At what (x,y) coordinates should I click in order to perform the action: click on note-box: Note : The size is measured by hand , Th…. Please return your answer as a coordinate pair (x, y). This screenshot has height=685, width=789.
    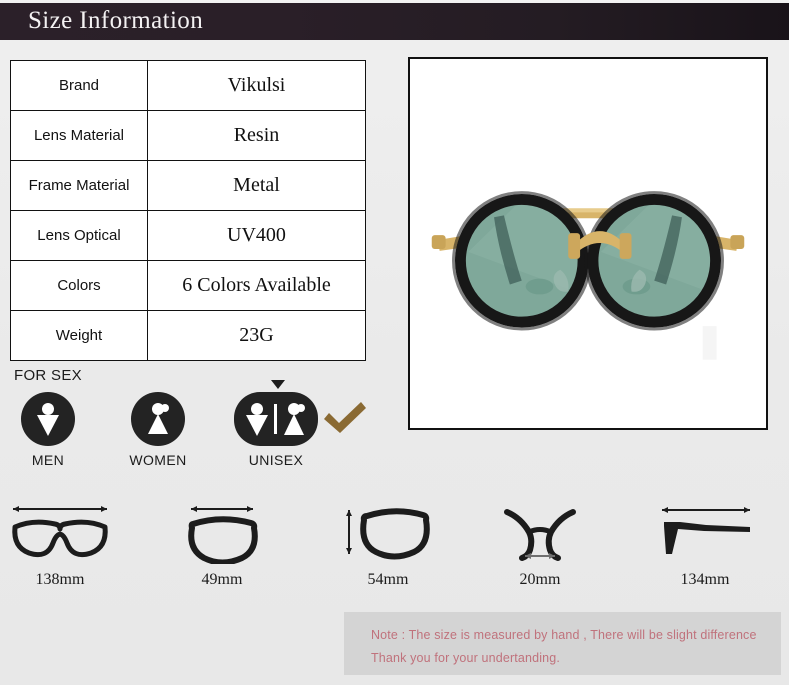
    Looking at the image, I should click on (562, 643).